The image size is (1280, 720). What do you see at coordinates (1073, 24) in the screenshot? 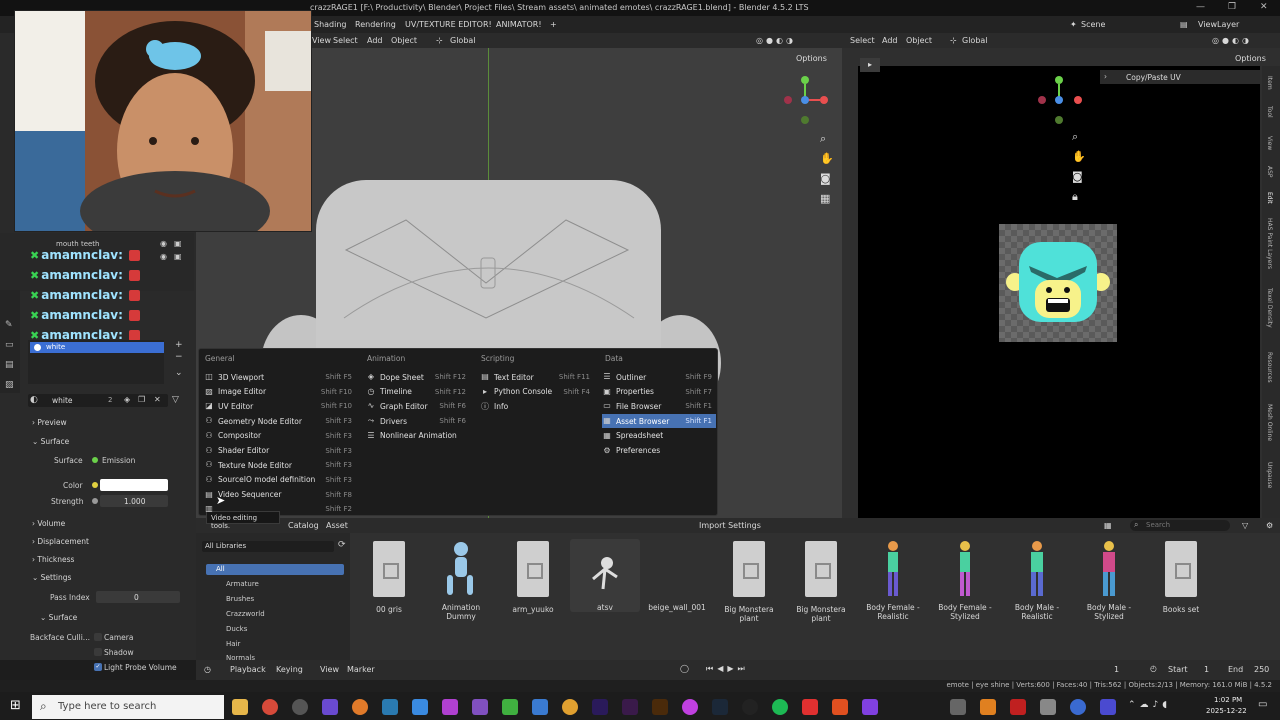
I see `scene-icon: ✦` at bounding box center [1073, 24].